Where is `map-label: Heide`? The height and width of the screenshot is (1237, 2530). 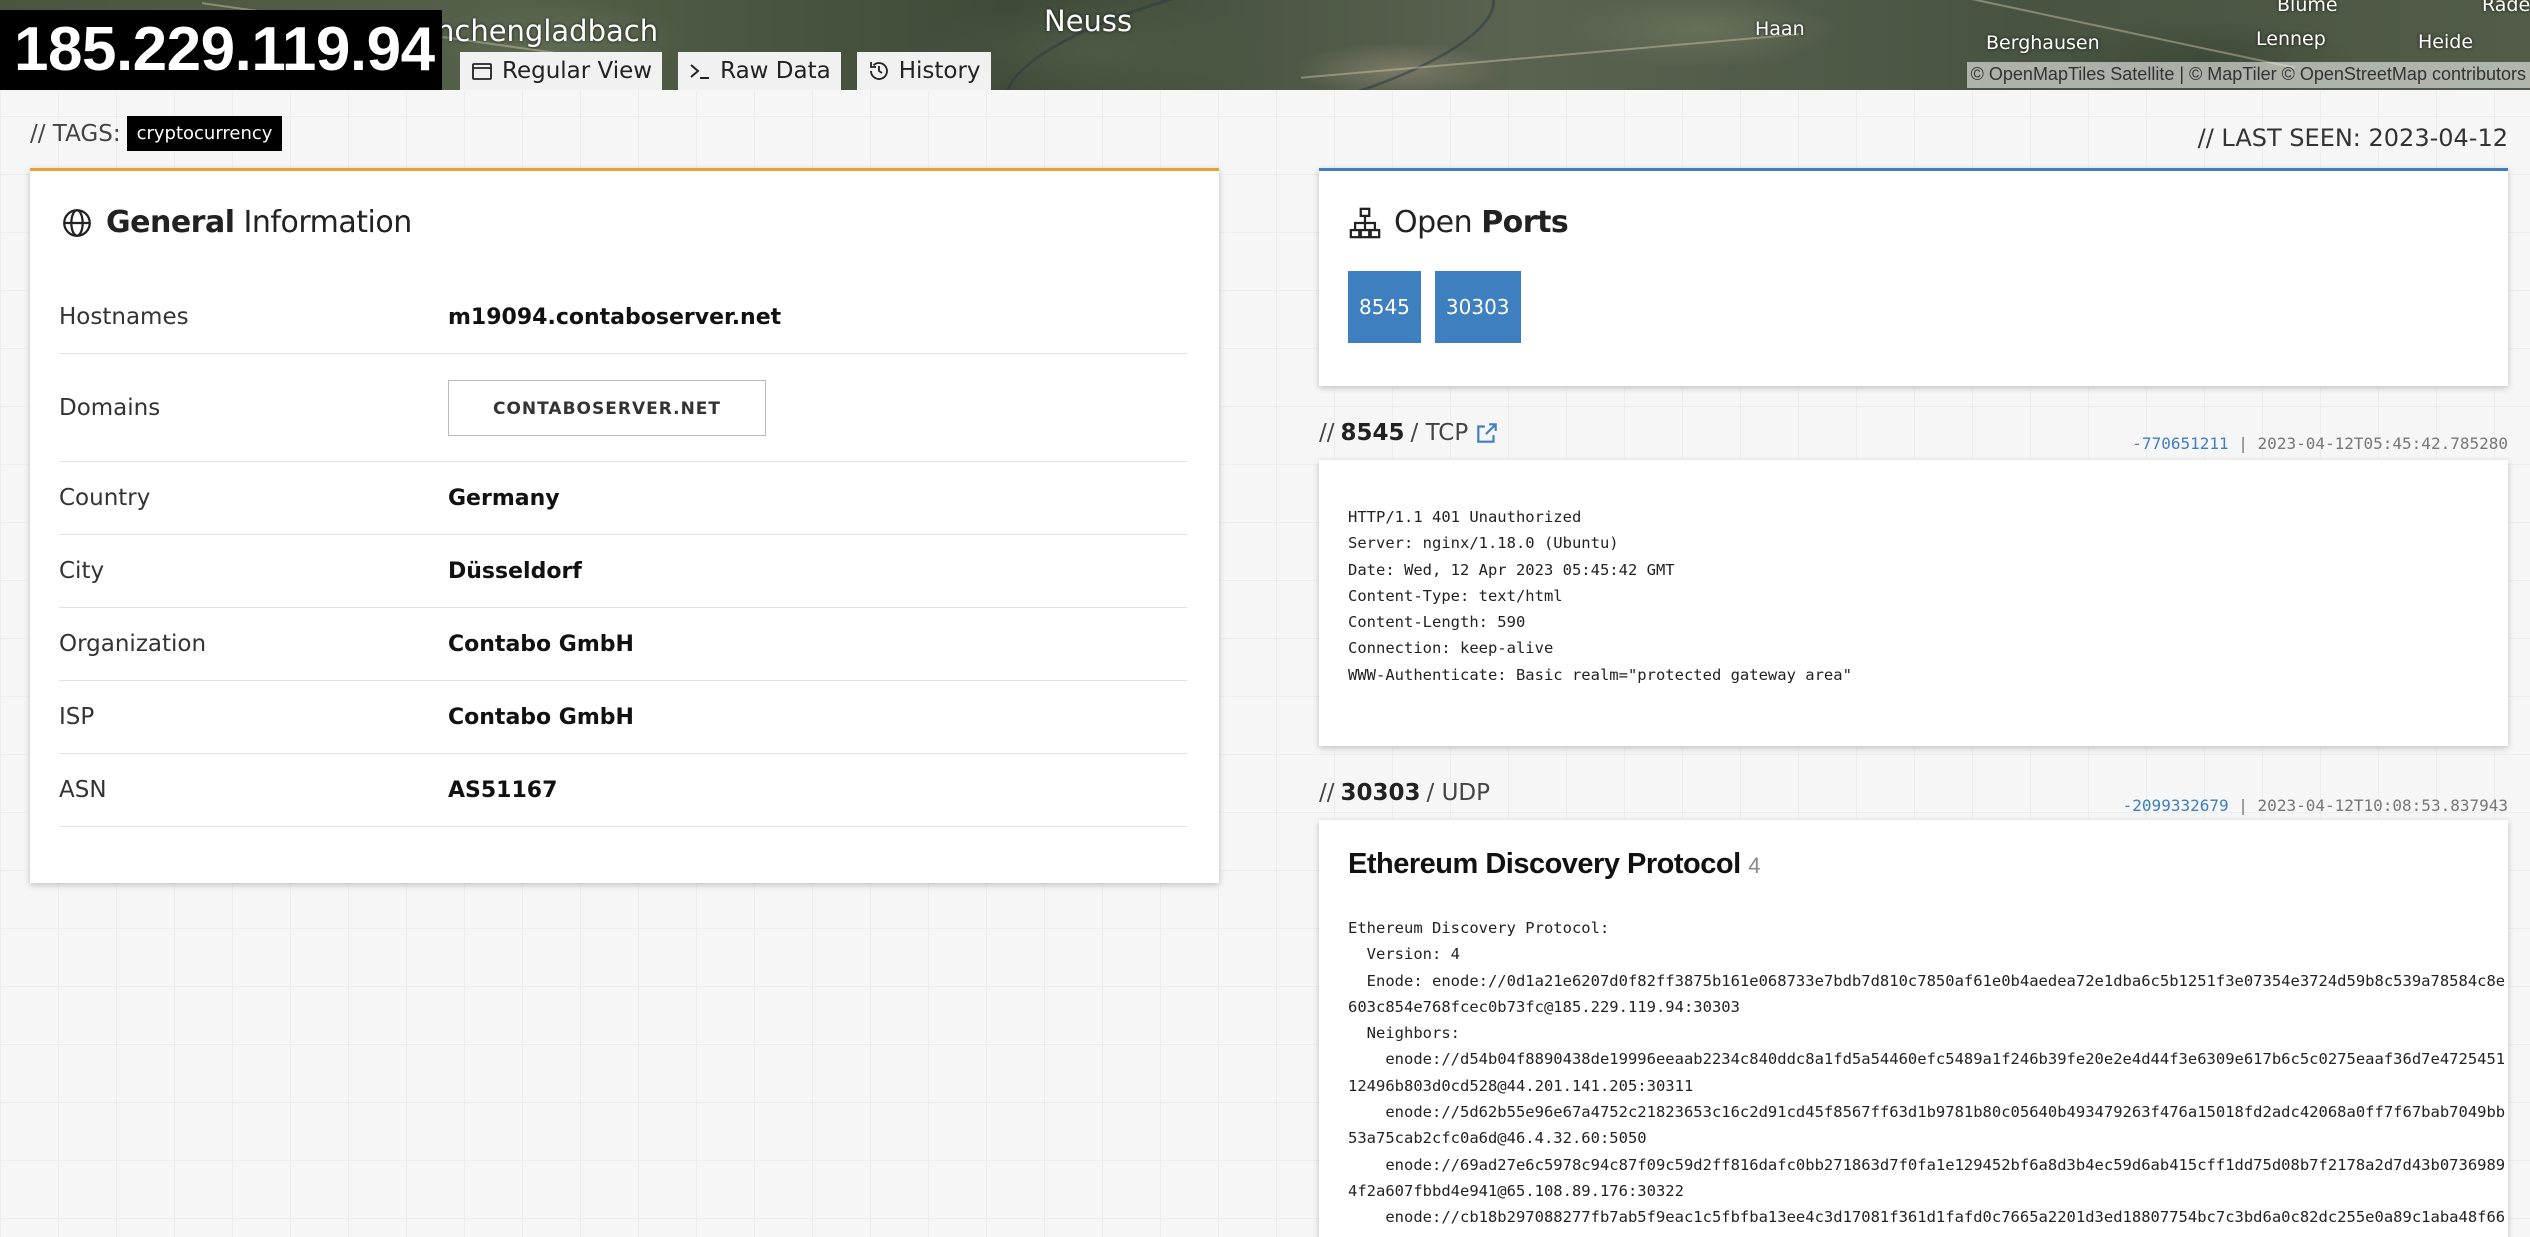
map-label: Heide is located at coordinates (2446, 42).